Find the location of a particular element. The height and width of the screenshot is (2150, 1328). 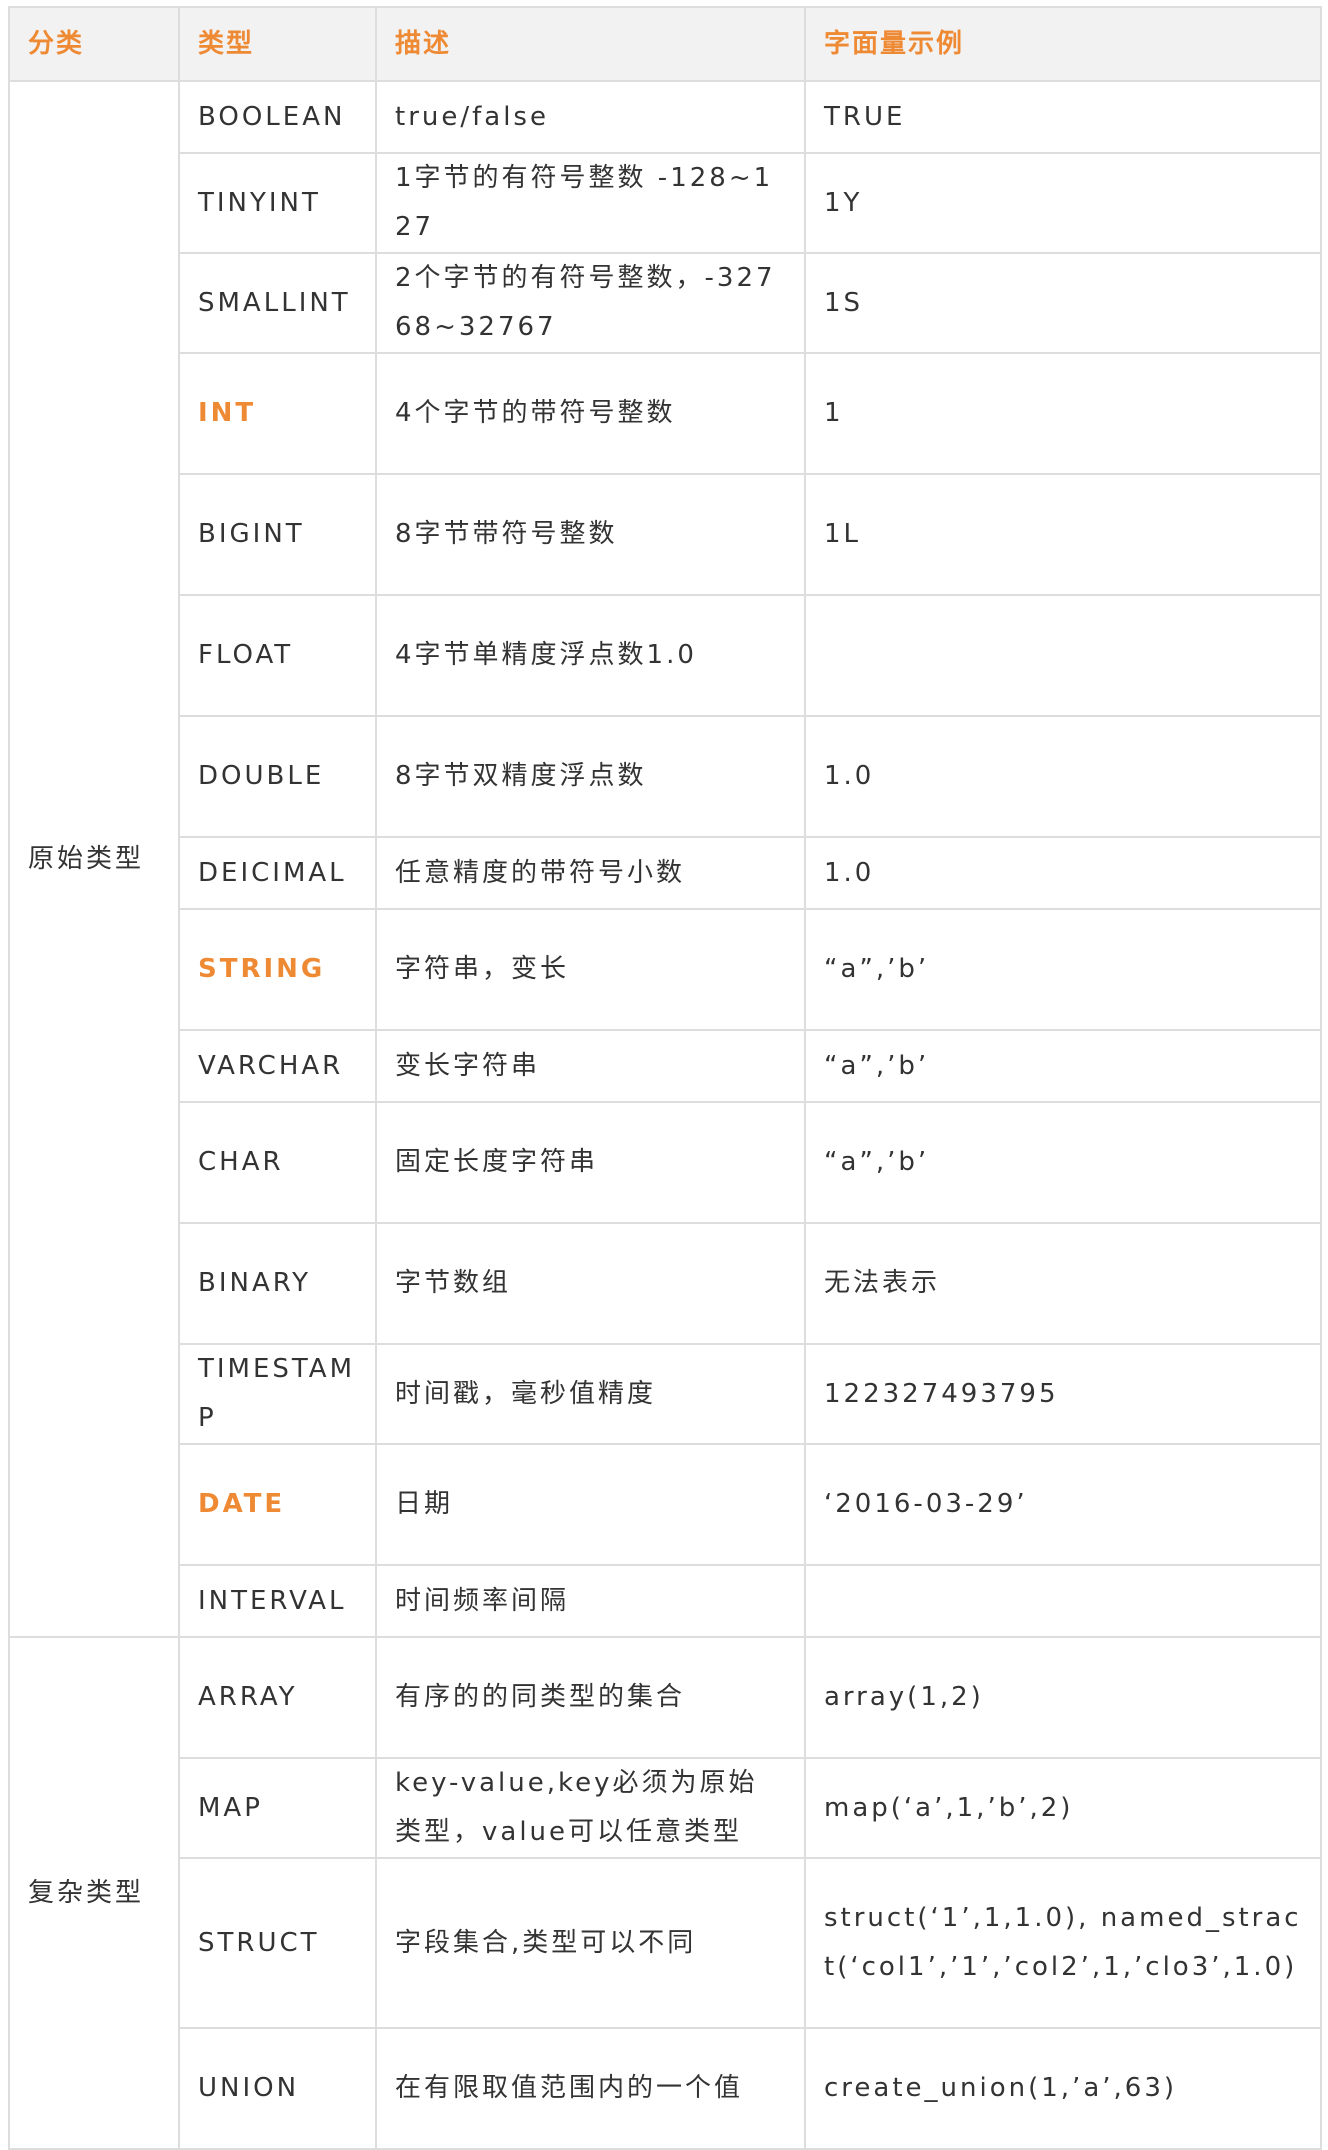

type-cell: CHAR is located at coordinates (277, 1162).